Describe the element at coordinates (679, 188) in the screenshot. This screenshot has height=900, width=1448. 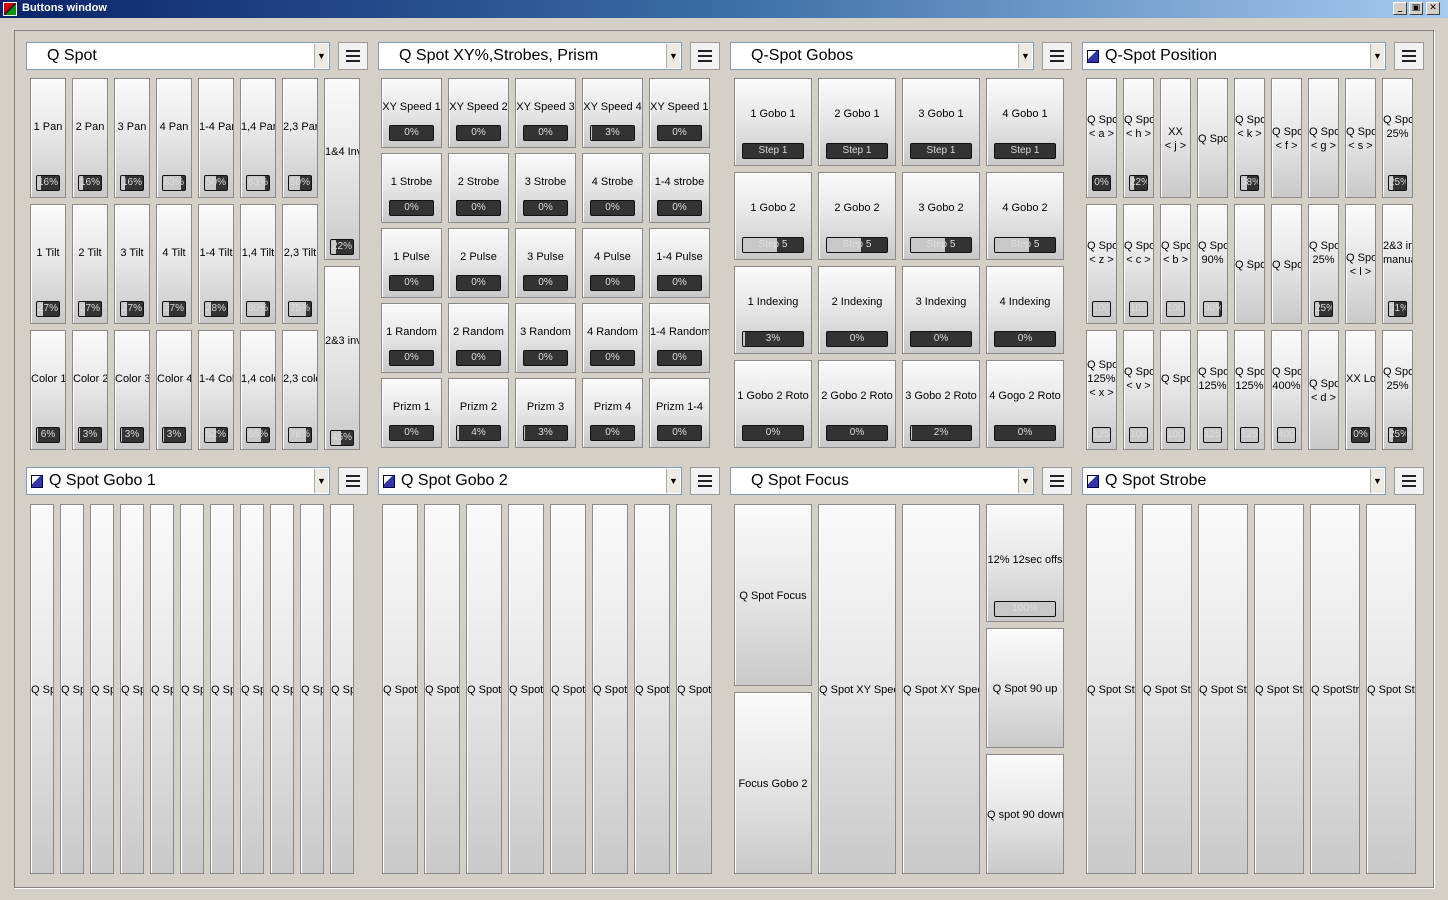
I see `cue-button: 1-4 strobe 0%` at that location.